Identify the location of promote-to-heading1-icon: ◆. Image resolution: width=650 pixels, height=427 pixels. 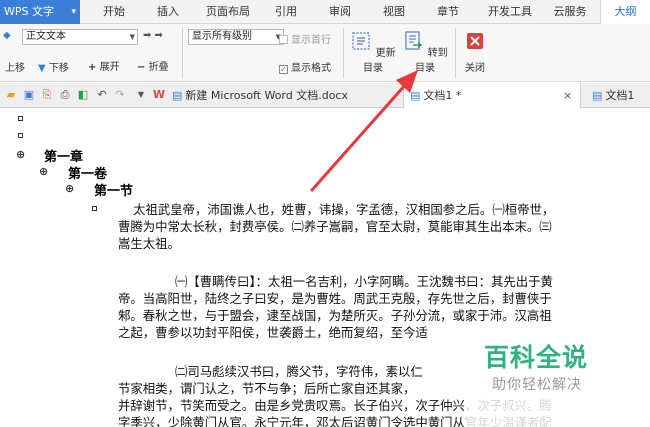
(7, 35).